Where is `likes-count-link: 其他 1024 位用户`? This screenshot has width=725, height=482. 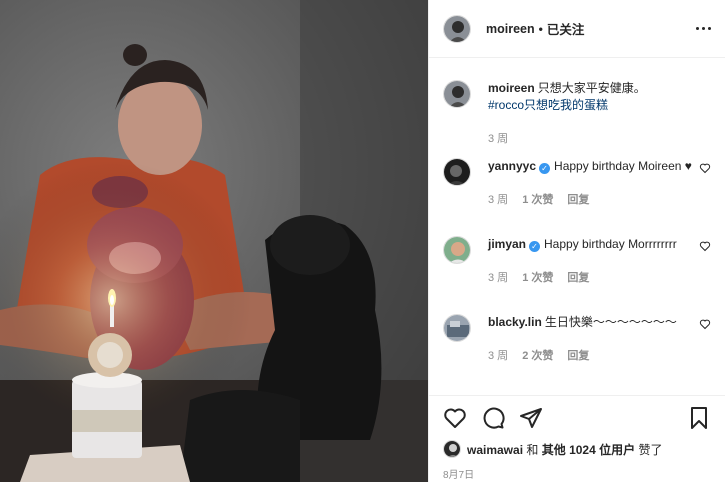
likes-count-link: 其他 1024 位用户 is located at coordinates (588, 450).